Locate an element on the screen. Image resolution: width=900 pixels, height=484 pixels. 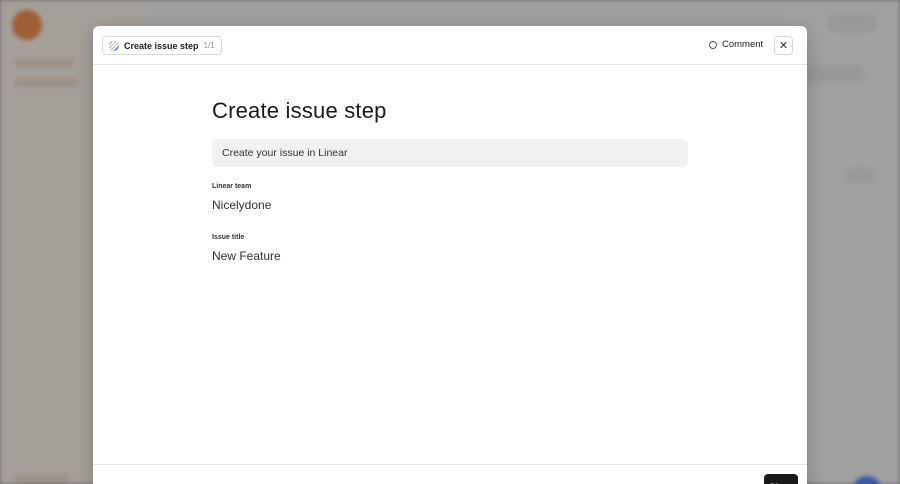
step-pill-label: Create issue step is located at coordinates (161, 45).